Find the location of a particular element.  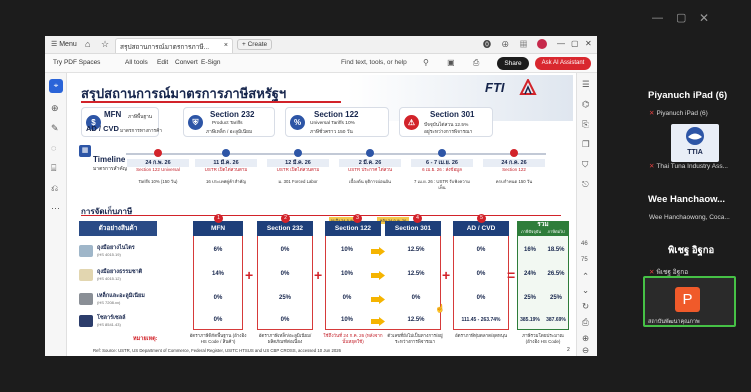

share-button: Share is located at coordinates (513, 63).